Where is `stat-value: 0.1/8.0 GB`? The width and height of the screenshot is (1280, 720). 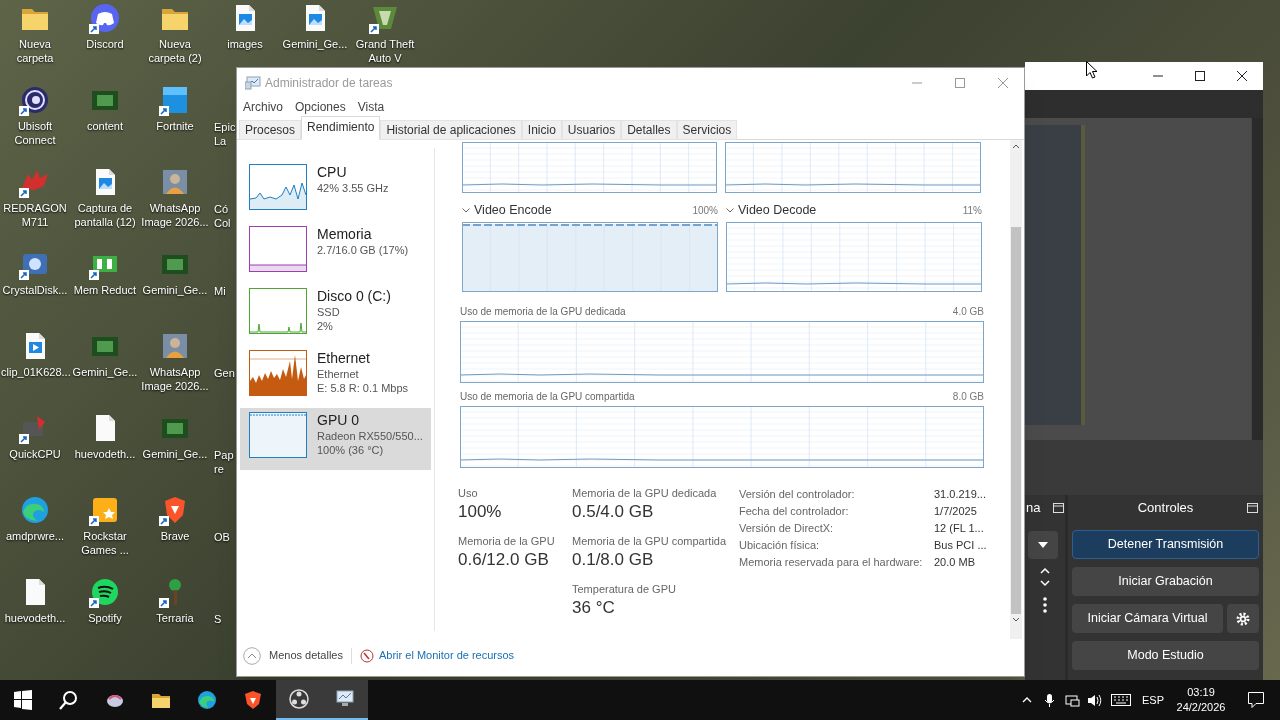 stat-value: 0.1/8.0 GB is located at coordinates (613, 560).